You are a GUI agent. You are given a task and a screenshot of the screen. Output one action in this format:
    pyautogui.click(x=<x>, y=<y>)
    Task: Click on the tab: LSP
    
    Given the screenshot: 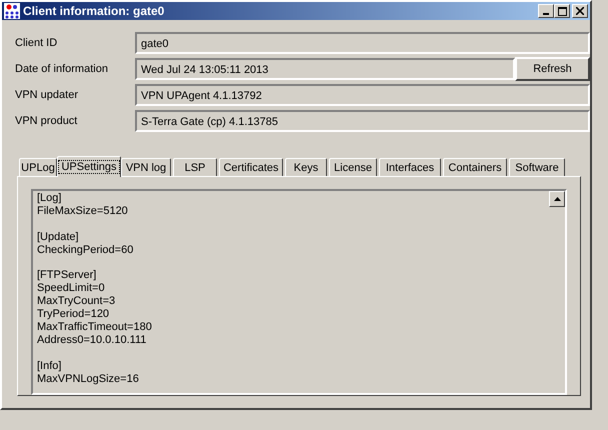 What is the action you would take?
    pyautogui.click(x=195, y=167)
    